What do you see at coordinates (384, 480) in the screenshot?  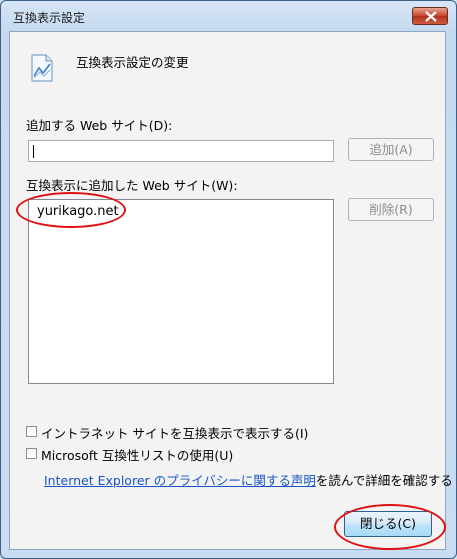 I see `privacy-suffix: を読んで詳細を確認する` at bounding box center [384, 480].